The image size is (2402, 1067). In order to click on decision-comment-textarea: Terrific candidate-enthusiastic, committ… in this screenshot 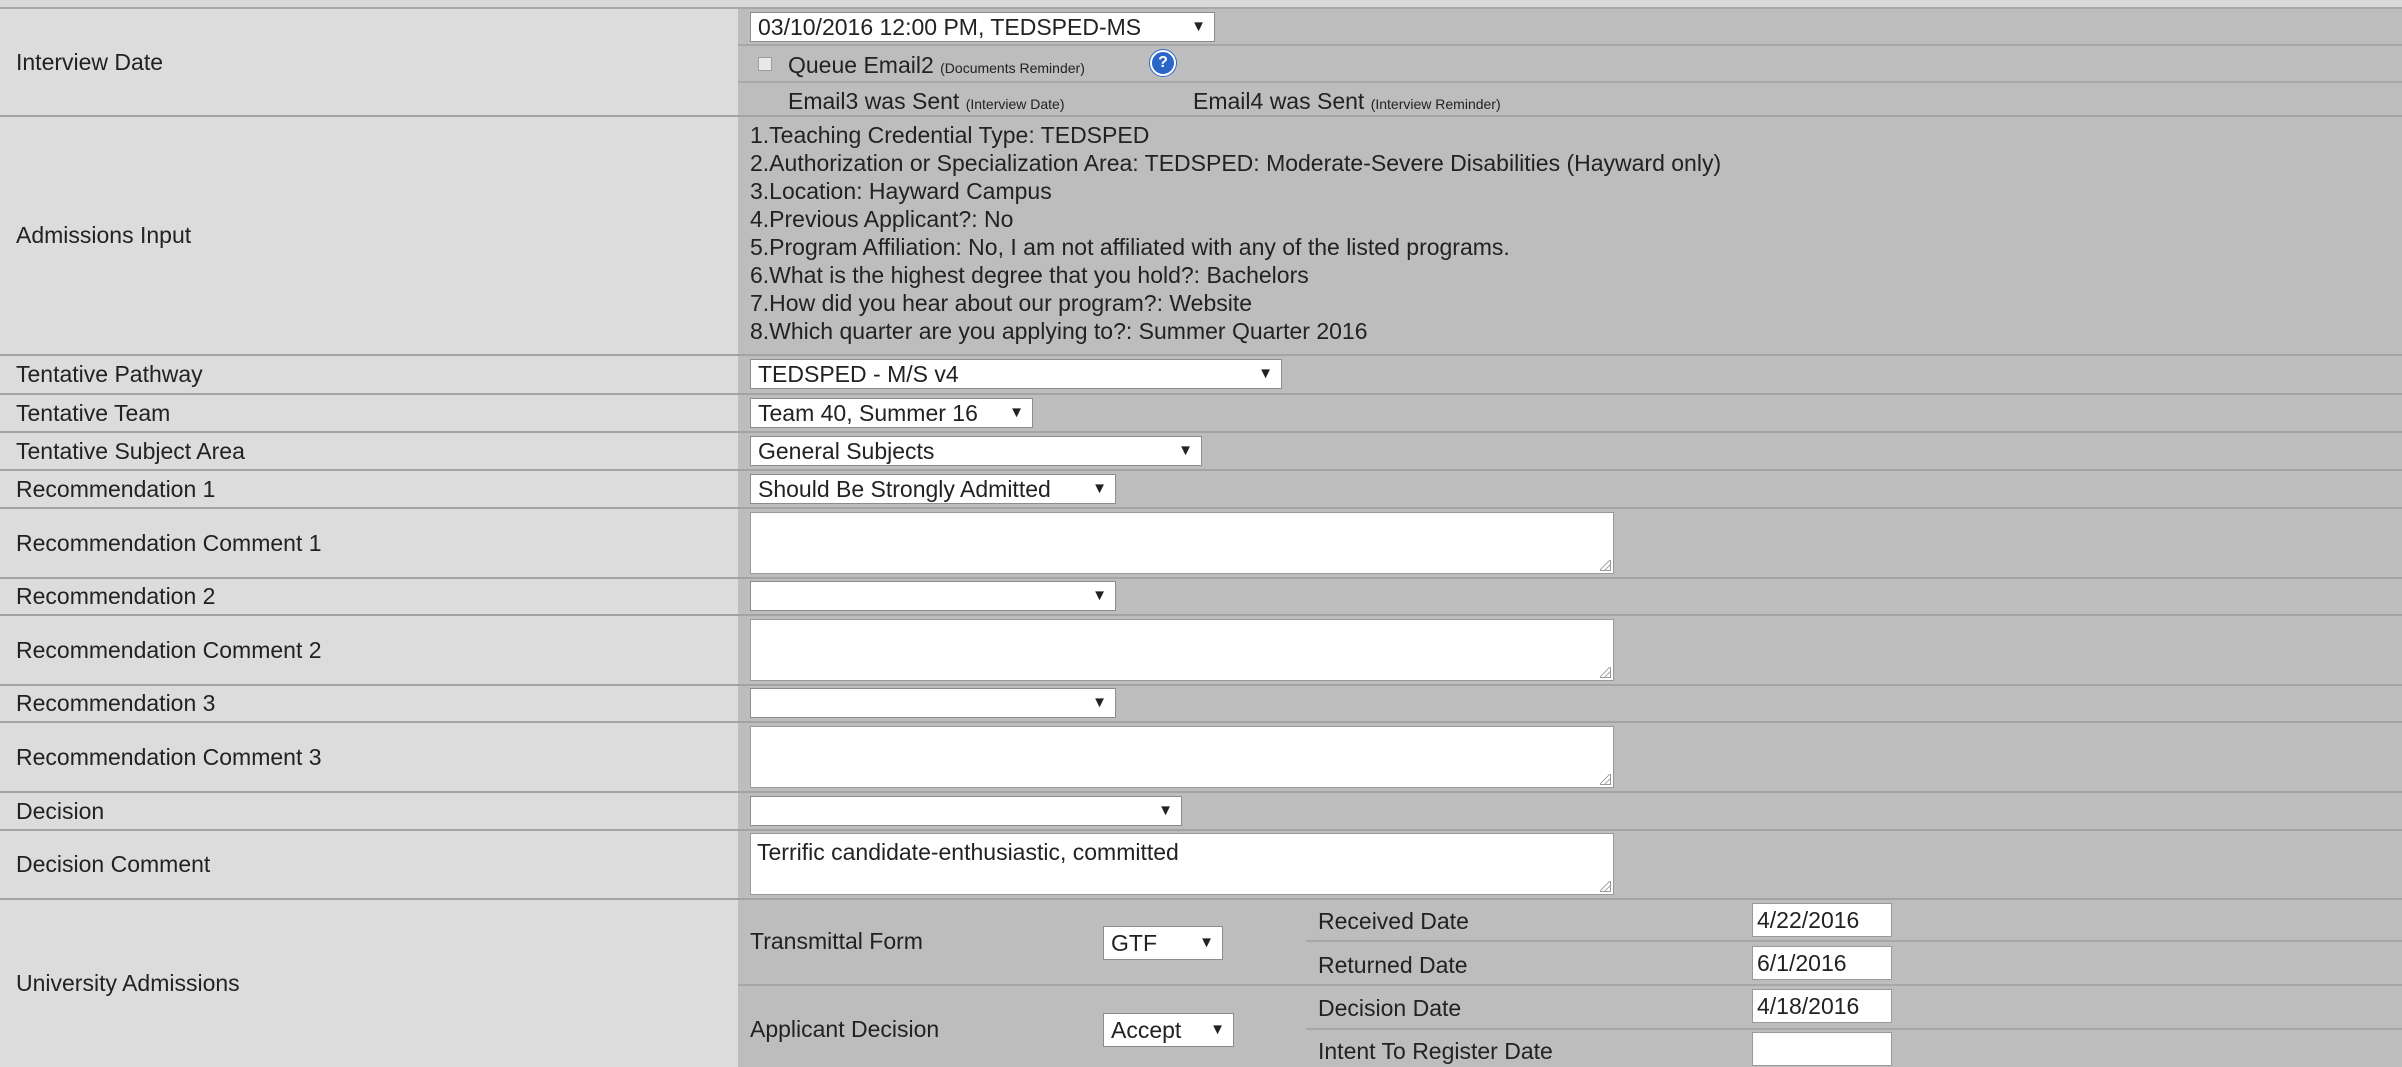, I will do `click(1182, 864)`.